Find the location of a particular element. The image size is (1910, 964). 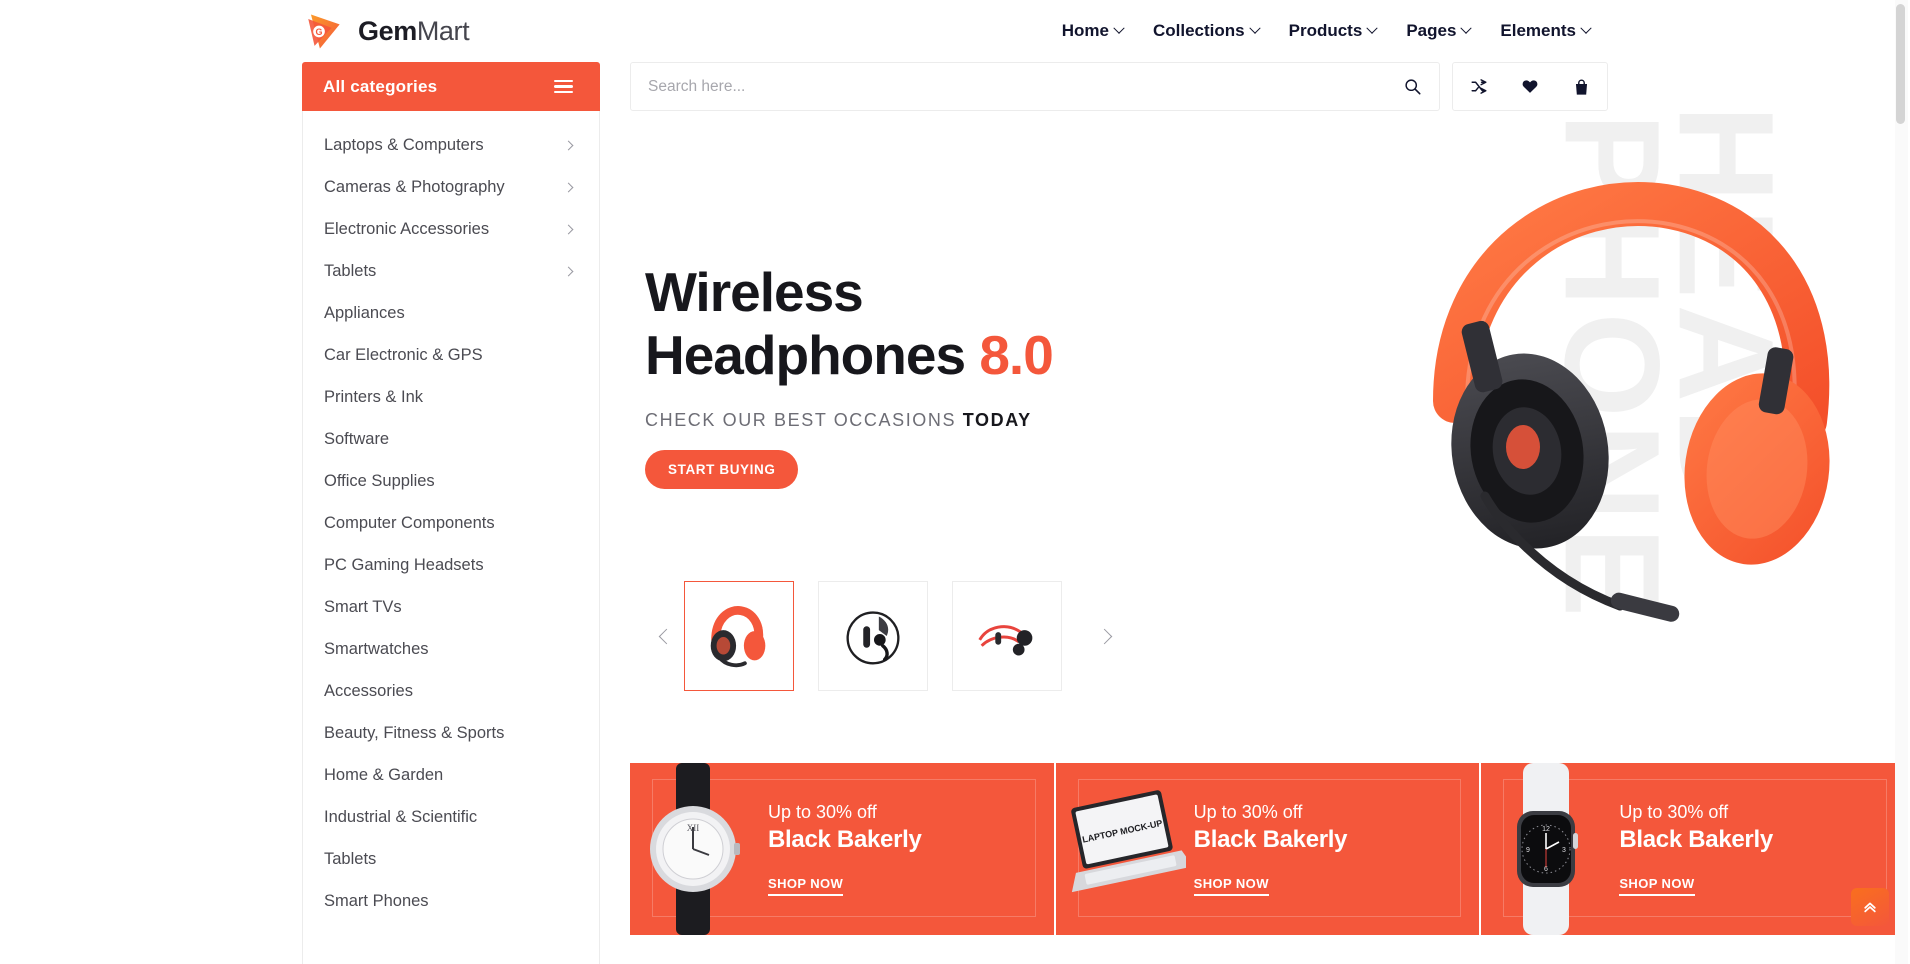

cart-button is located at coordinates (1581, 87).